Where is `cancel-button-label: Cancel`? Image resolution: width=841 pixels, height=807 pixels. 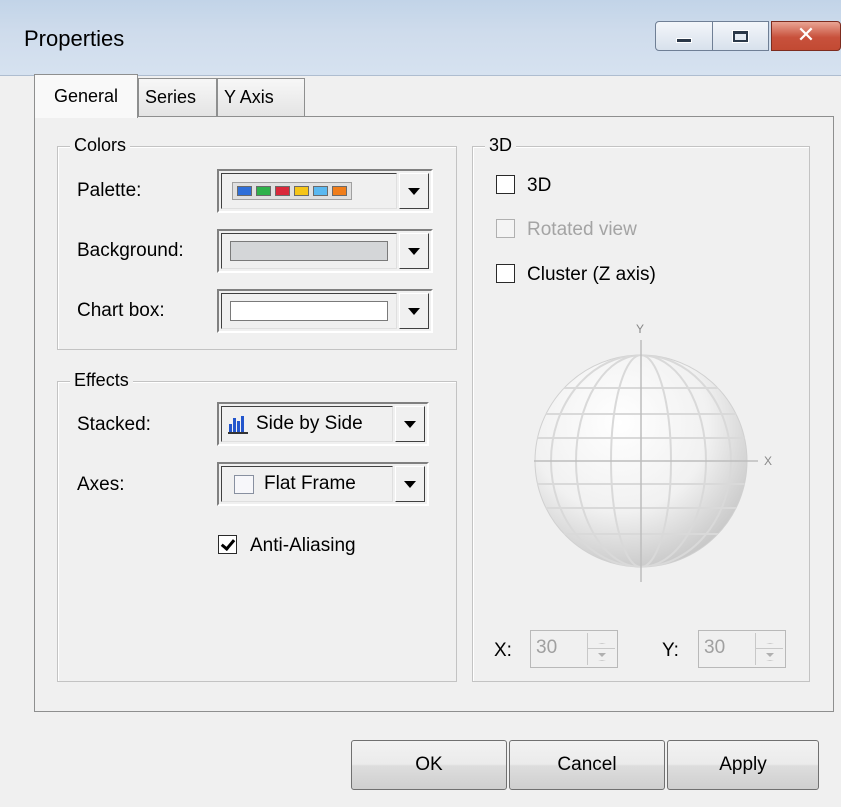
cancel-button-label: Cancel is located at coordinates (587, 764).